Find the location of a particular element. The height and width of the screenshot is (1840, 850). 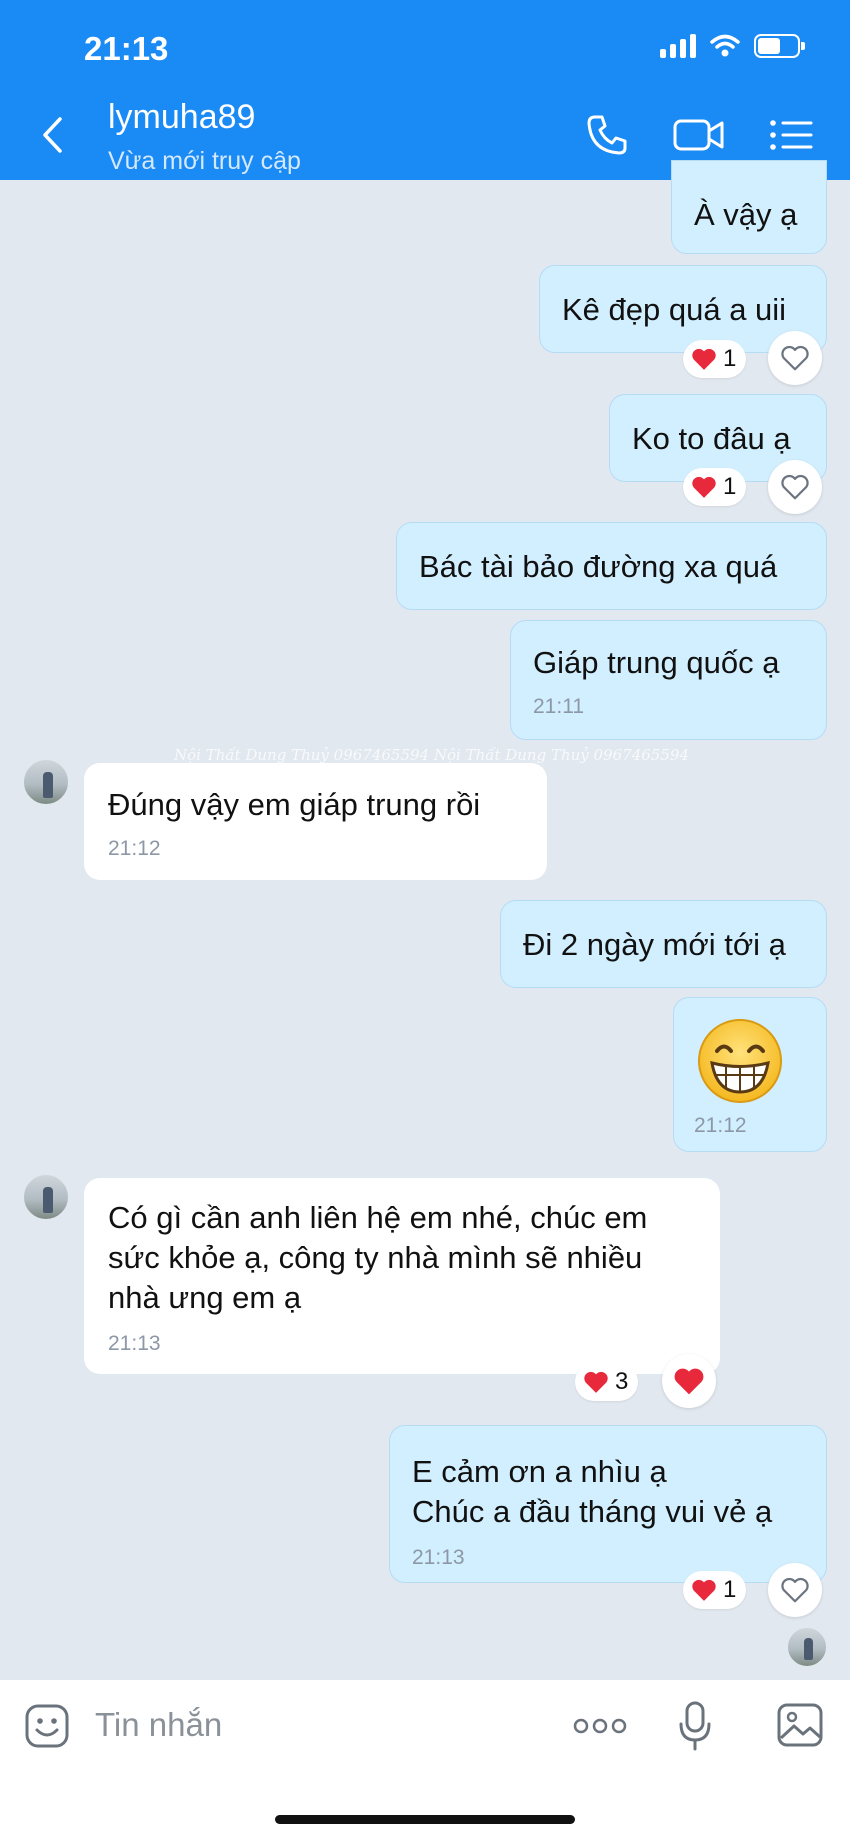

outgoing-message: Bác tài bảo đường xa quá is located at coordinates (611, 566).